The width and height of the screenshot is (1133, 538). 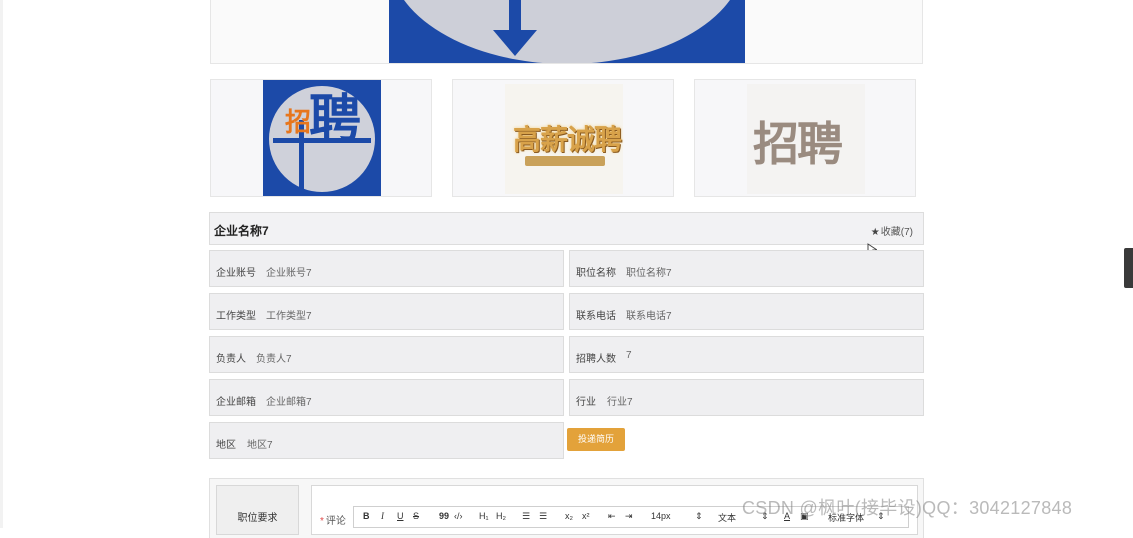 I want to click on field-label: 企业账号, so click(x=236, y=273).